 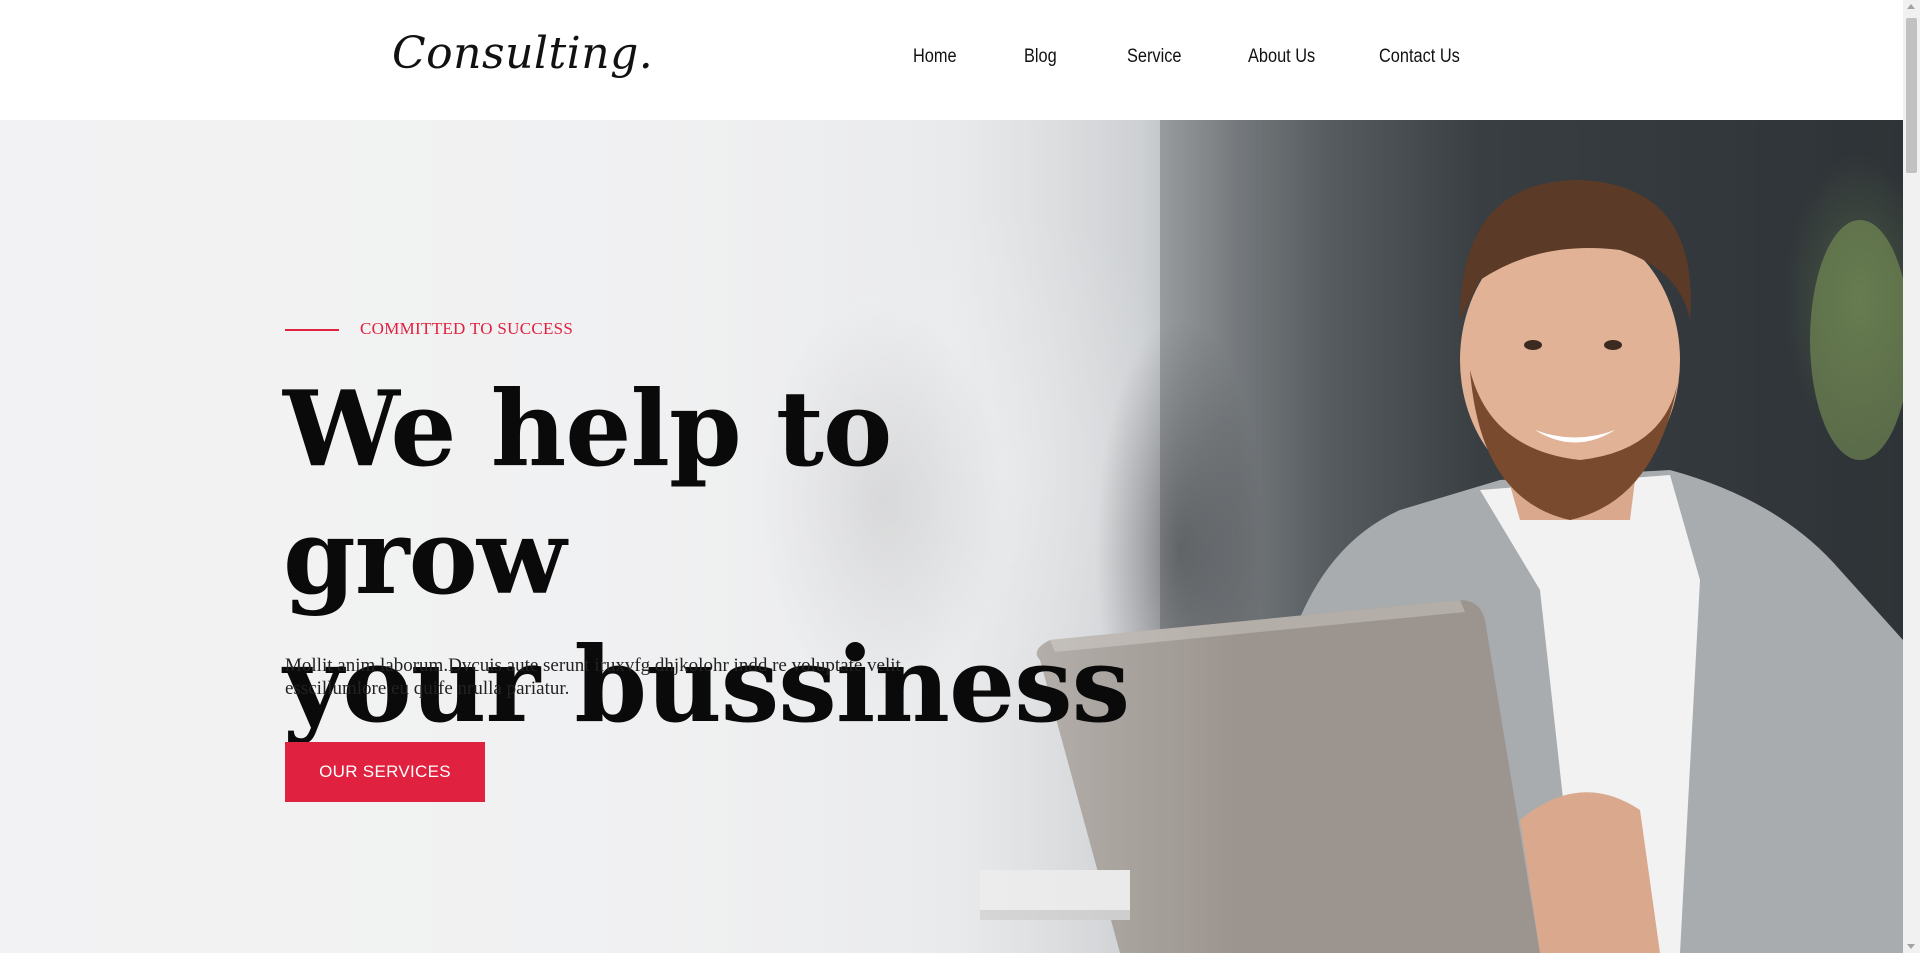 What do you see at coordinates (1040, 57) in the screenshot?
I see `nav-blog: Blog` at bounding box center [1040, 57].